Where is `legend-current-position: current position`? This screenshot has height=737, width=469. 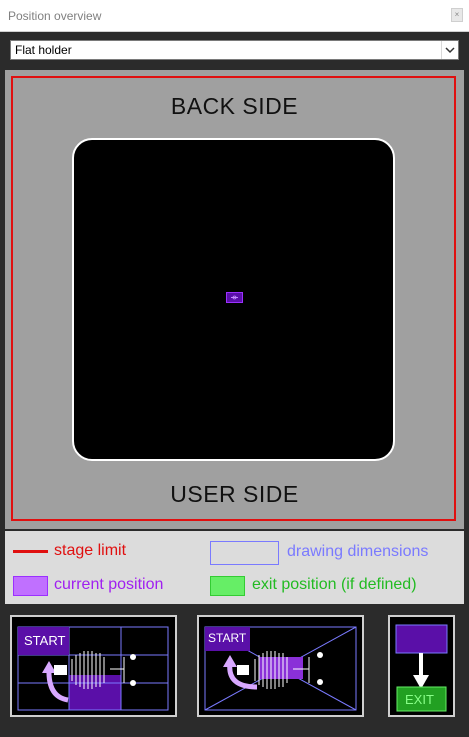 legend-current-position: current position is located at coordinates (109, 584).